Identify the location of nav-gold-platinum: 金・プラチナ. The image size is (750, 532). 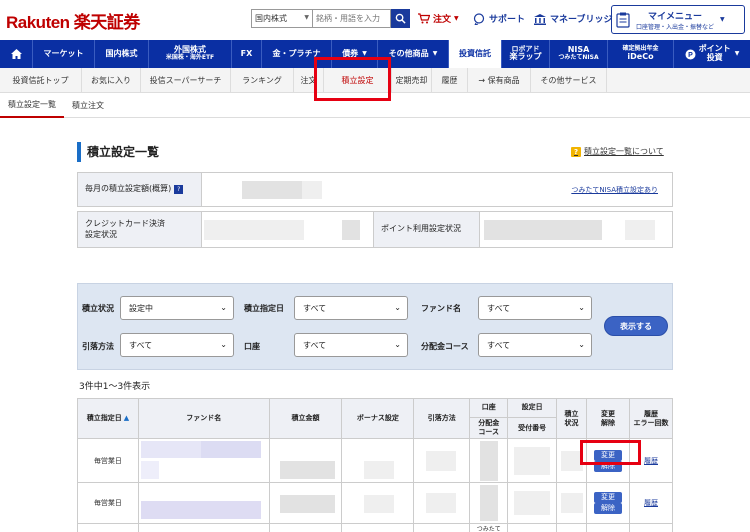
(297, 54).